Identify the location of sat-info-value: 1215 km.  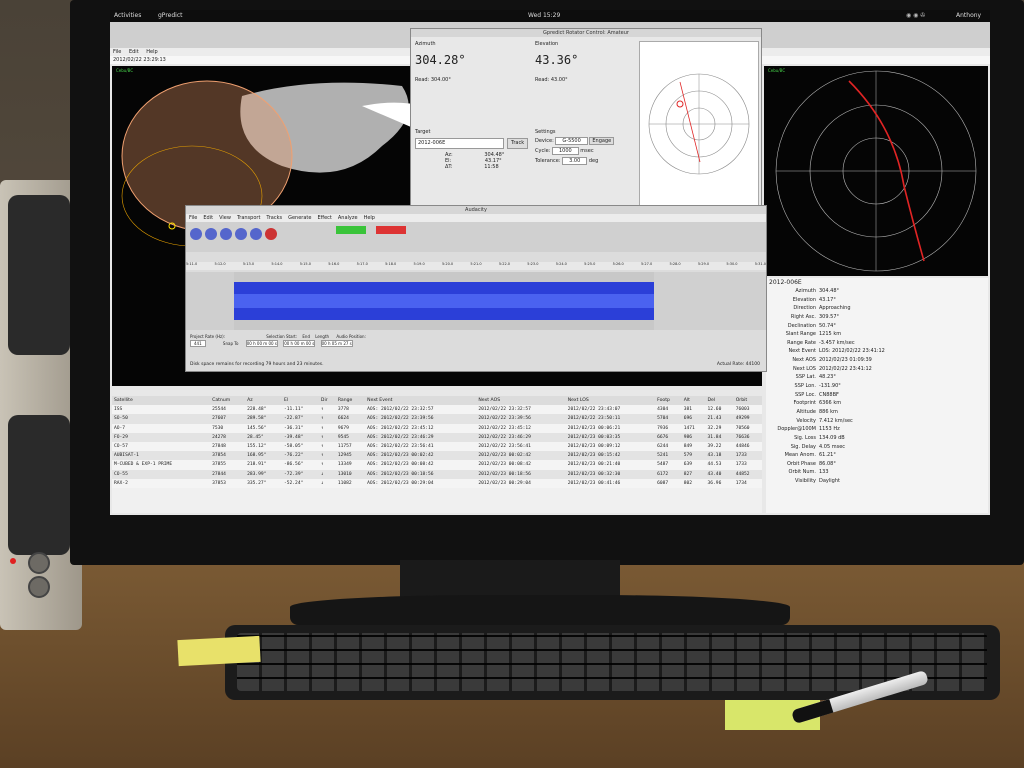
(830, 334).